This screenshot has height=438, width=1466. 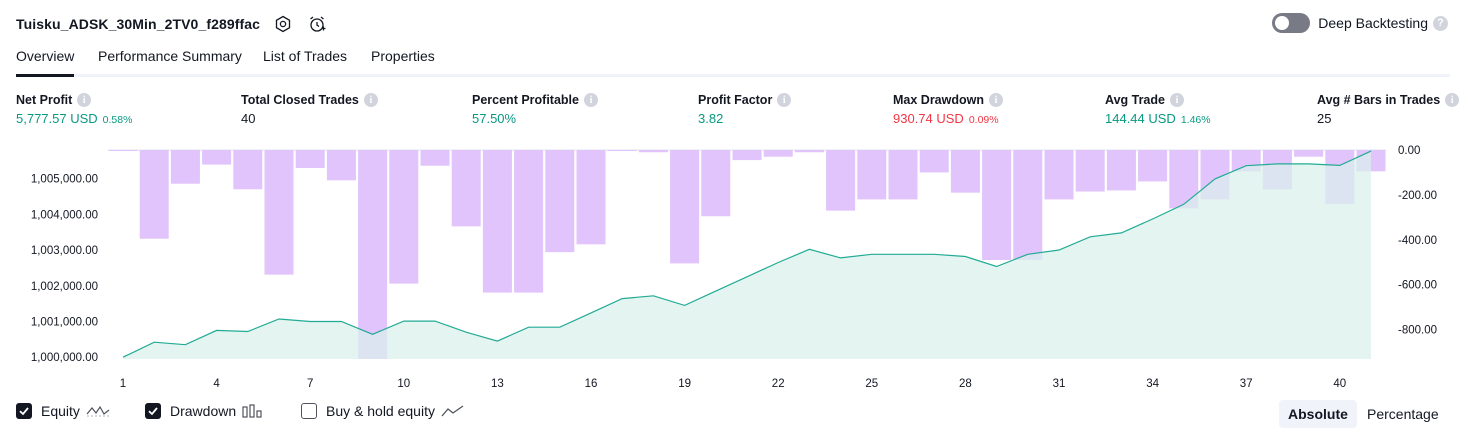 I want to click on legend-drawdown: Drawdown, so click(x=204, y=411).